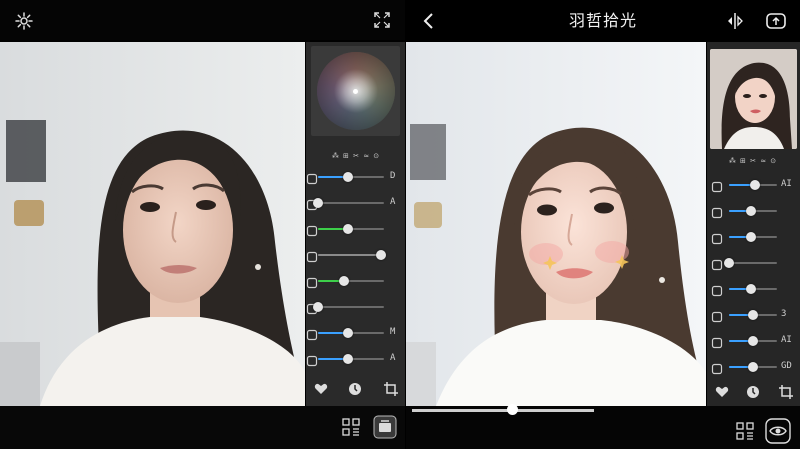 Image resolution: width=800 pixels, height=449 pixels. I want to click on preview-thumbnail, so click(753, 99).